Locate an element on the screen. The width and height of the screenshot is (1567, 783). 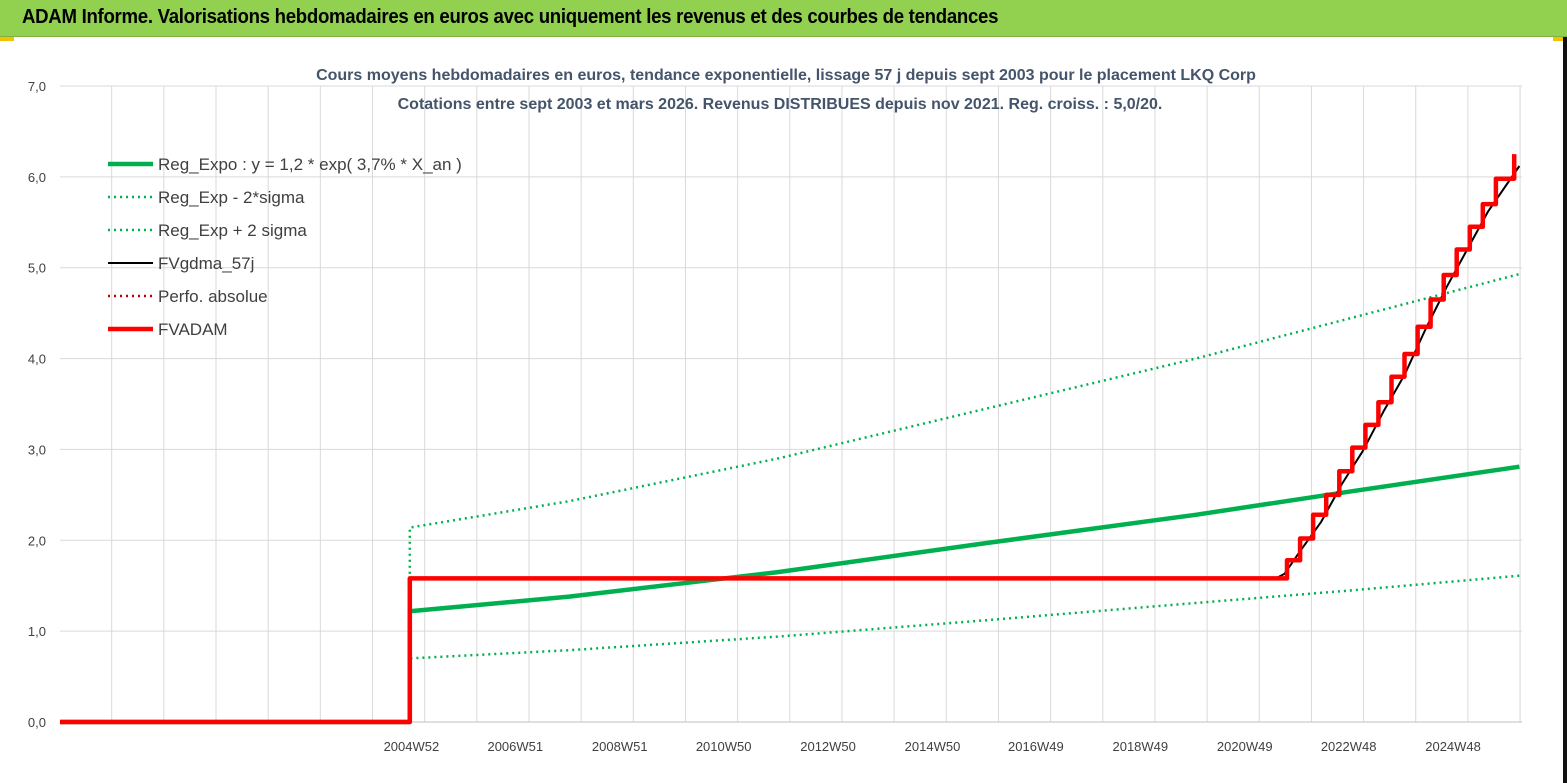
legend-label: FVgdma_57j is located at coordinates (206, 263).